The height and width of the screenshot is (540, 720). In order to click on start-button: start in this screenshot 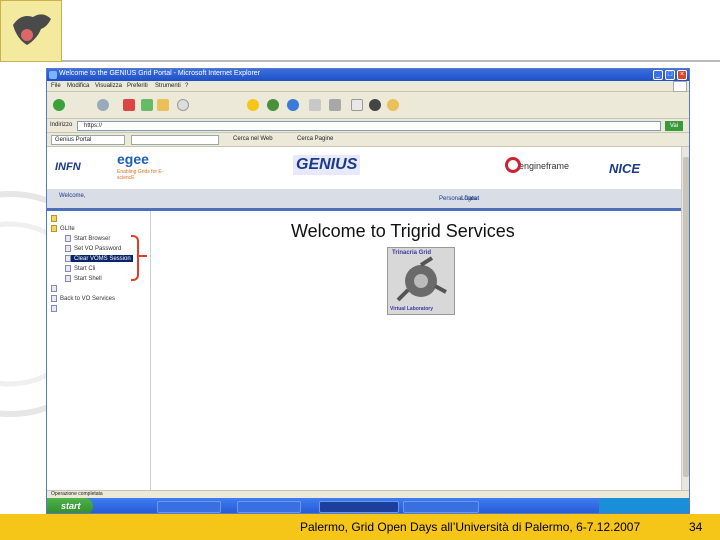, I will do `click(70, 505)`.